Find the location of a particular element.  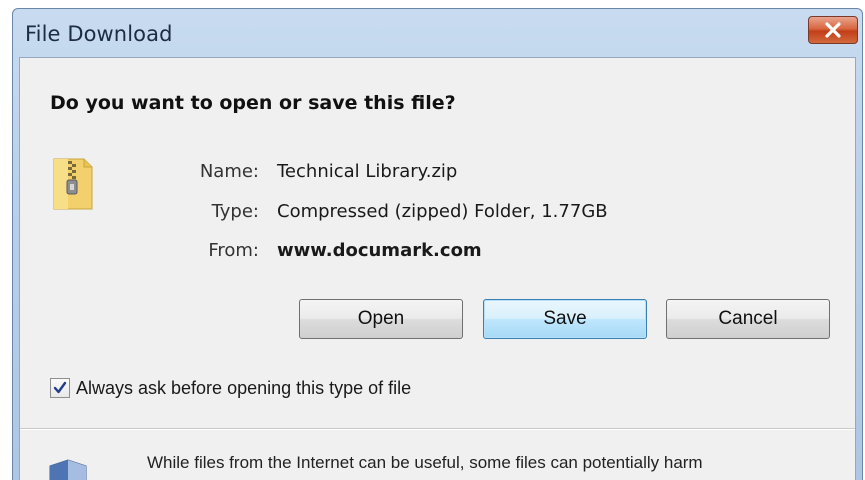

window-title: File Download is located at coordinates (99, 34).